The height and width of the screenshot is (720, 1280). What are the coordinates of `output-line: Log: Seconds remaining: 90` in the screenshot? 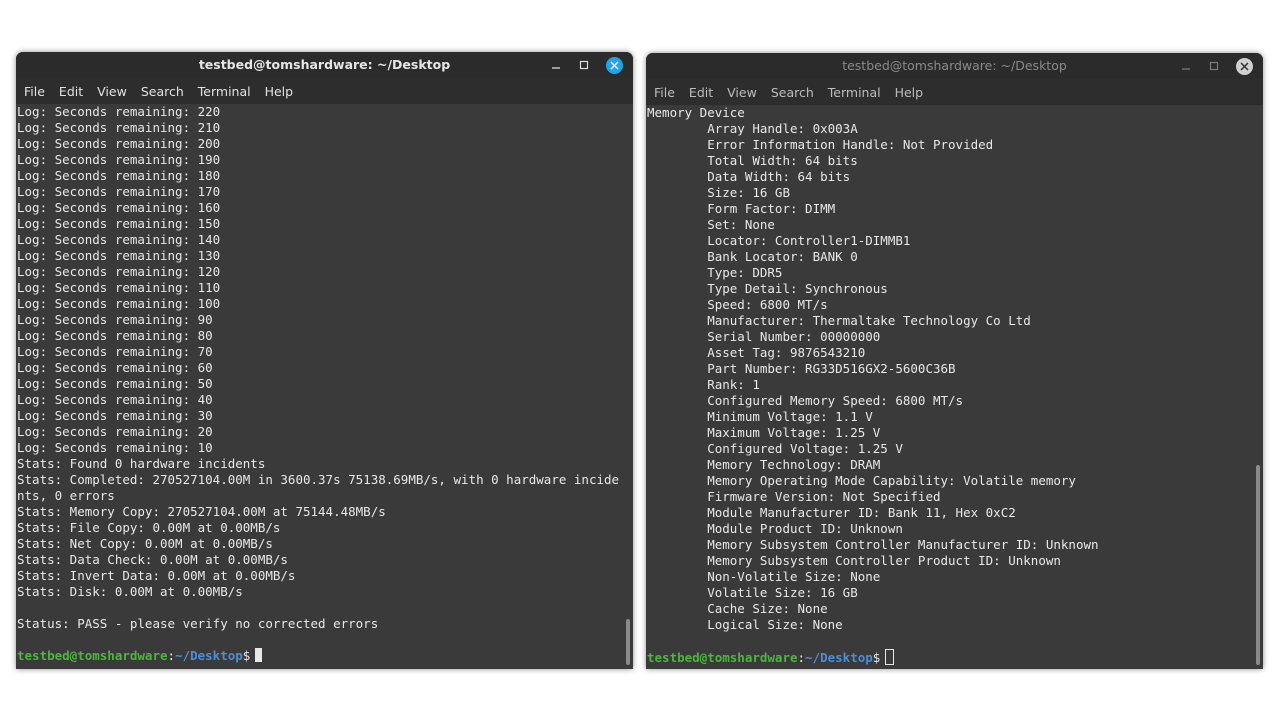 It's located at (115, 319).